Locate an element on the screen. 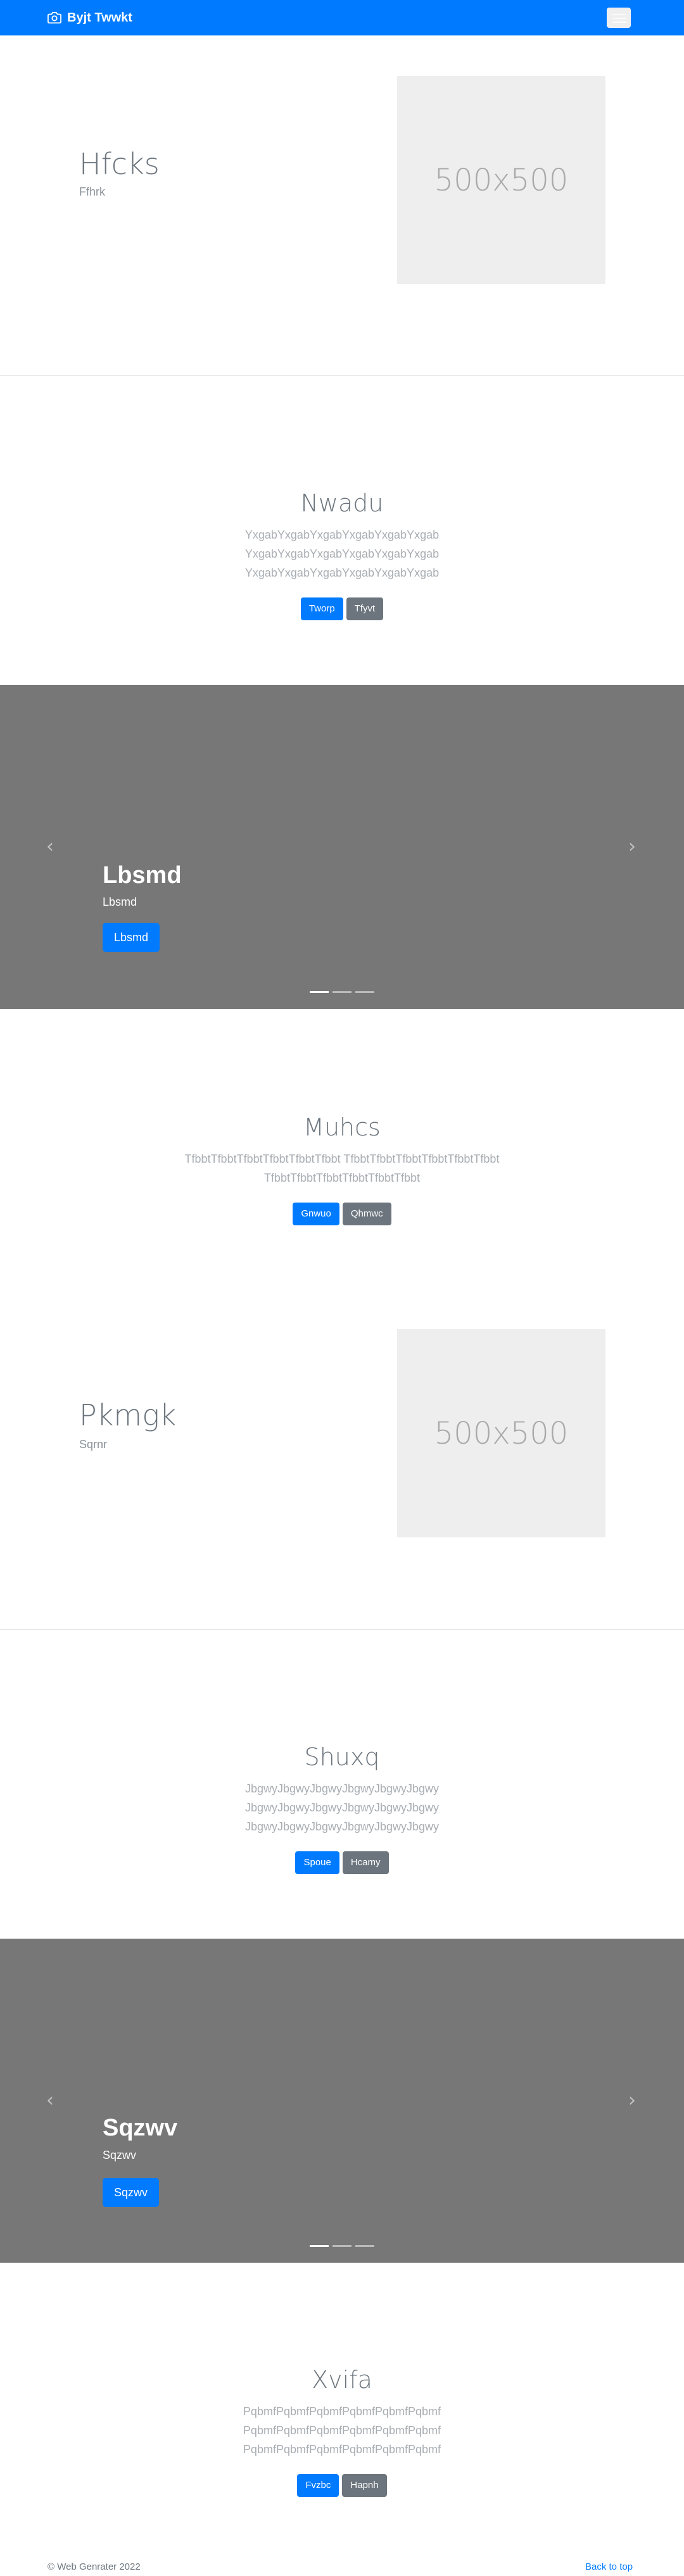 The width and height of the screenshot is (684, 2576). carousel-2: ‹ › Sqzwv Sqzwv Sqzwv is located at coordinates (342, 2101).